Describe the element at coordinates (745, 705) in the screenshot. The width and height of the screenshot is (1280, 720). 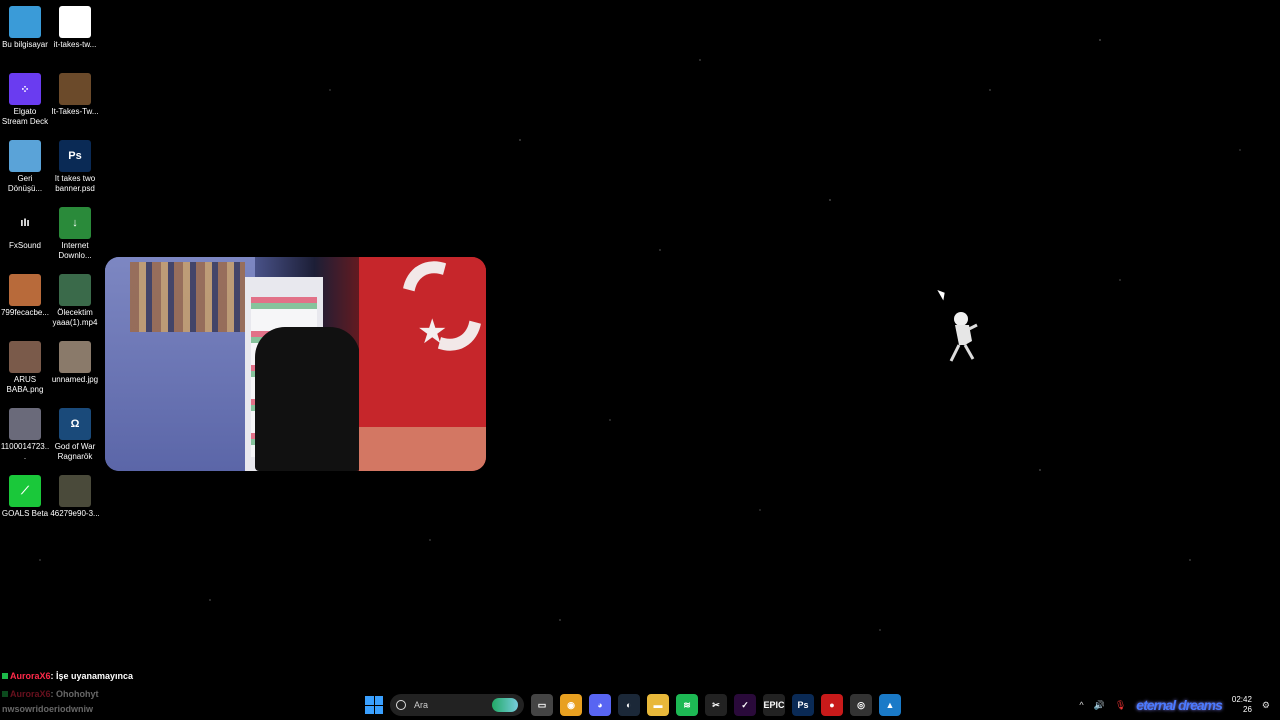
I see `taskbar-app-premiere-icon: ✓` at that location.